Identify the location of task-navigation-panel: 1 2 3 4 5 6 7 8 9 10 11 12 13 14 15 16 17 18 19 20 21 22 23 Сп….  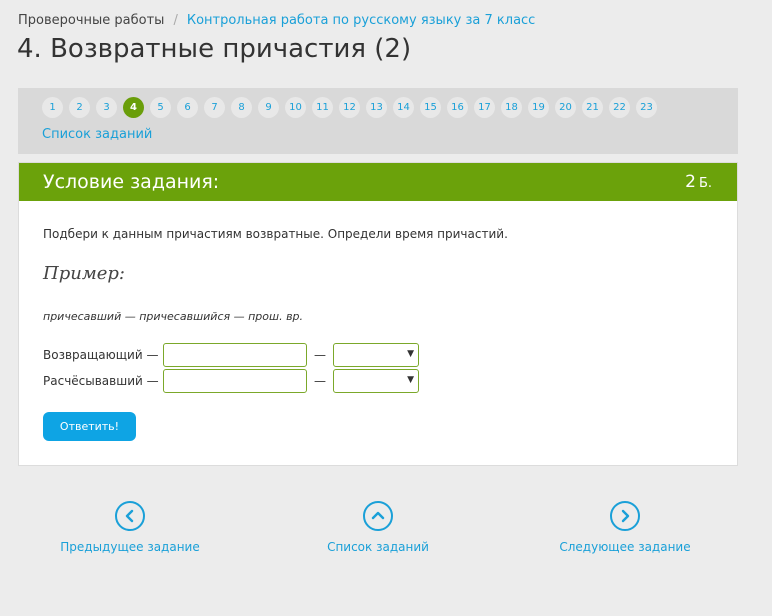
(378, 121).